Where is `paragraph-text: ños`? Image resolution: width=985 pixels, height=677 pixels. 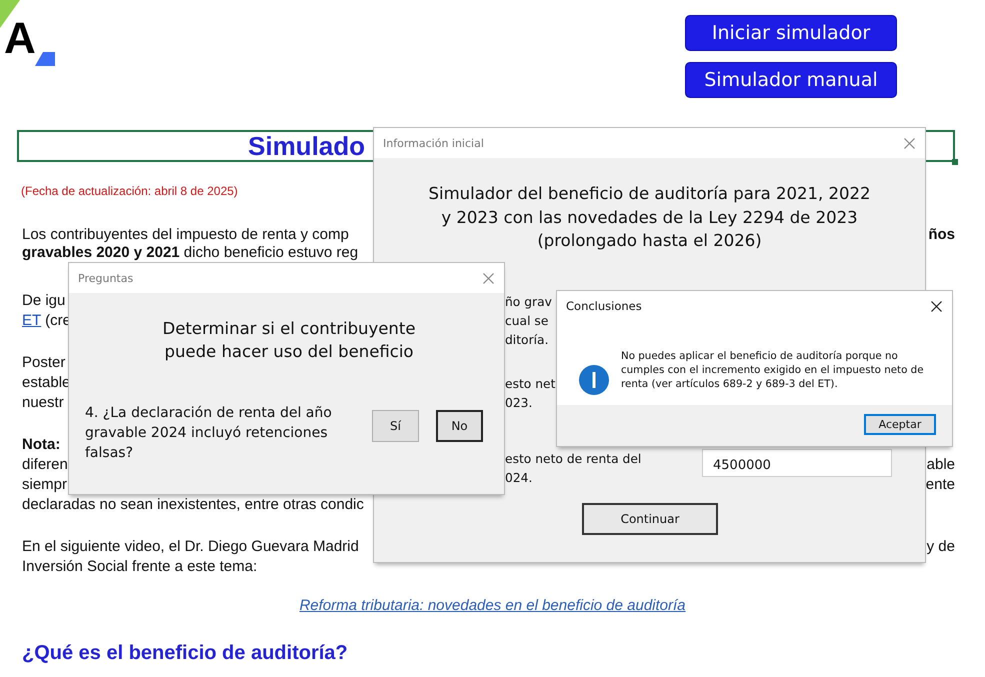
paragraph-text: ños is located at coordinates (941, 235).